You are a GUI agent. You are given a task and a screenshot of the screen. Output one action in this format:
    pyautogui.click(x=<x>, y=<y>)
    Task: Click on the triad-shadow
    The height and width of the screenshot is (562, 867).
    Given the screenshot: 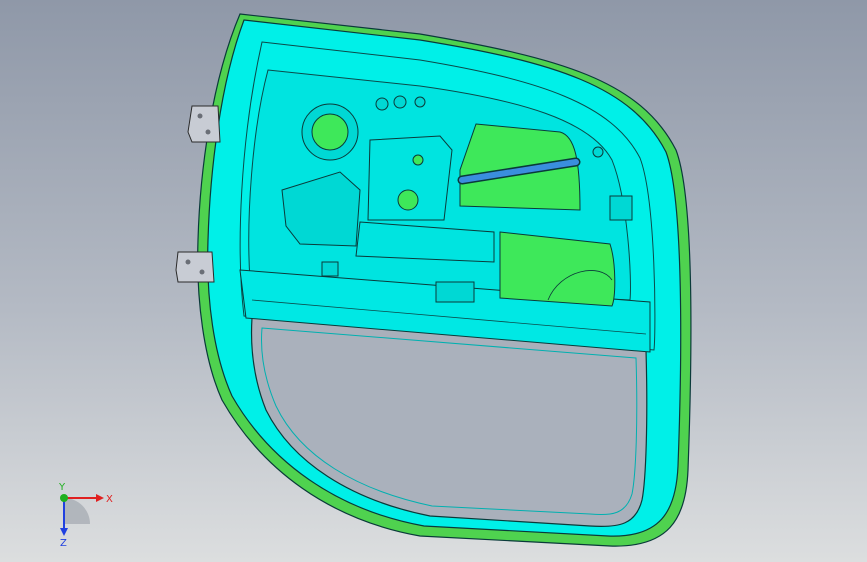 What is the action you would take?
    pyautogui.click(x=77, y=511)
    